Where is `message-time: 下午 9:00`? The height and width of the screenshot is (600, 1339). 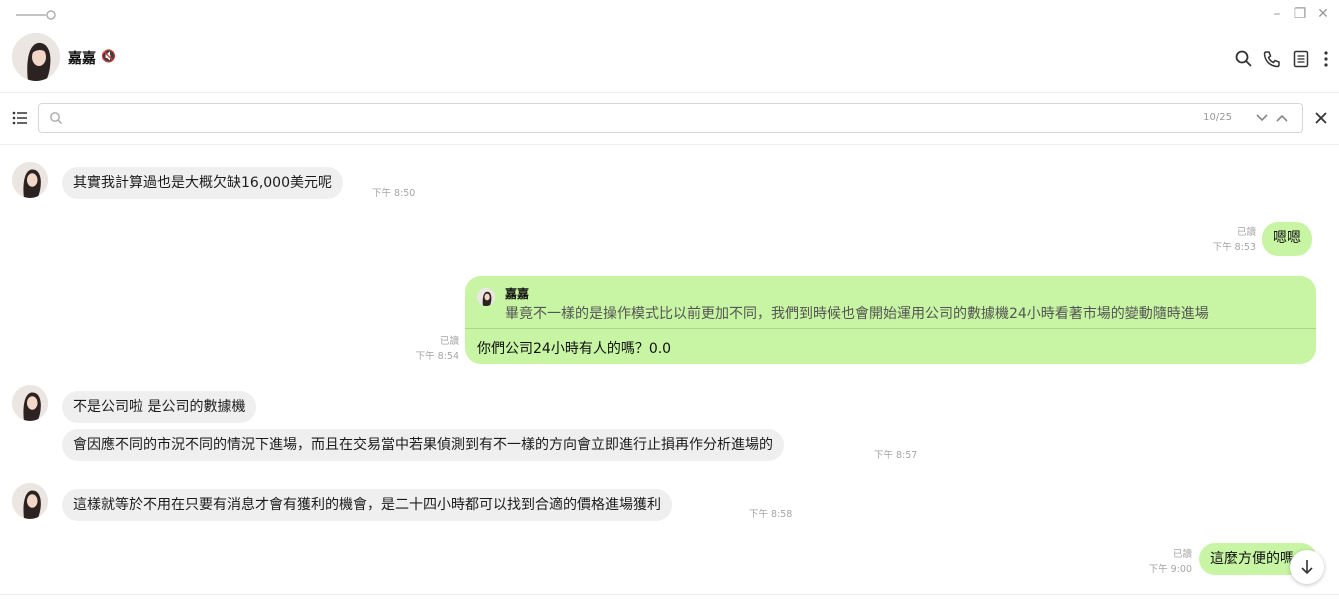
message-time: 下午 9:00 is located at coordinates (1170, 569).